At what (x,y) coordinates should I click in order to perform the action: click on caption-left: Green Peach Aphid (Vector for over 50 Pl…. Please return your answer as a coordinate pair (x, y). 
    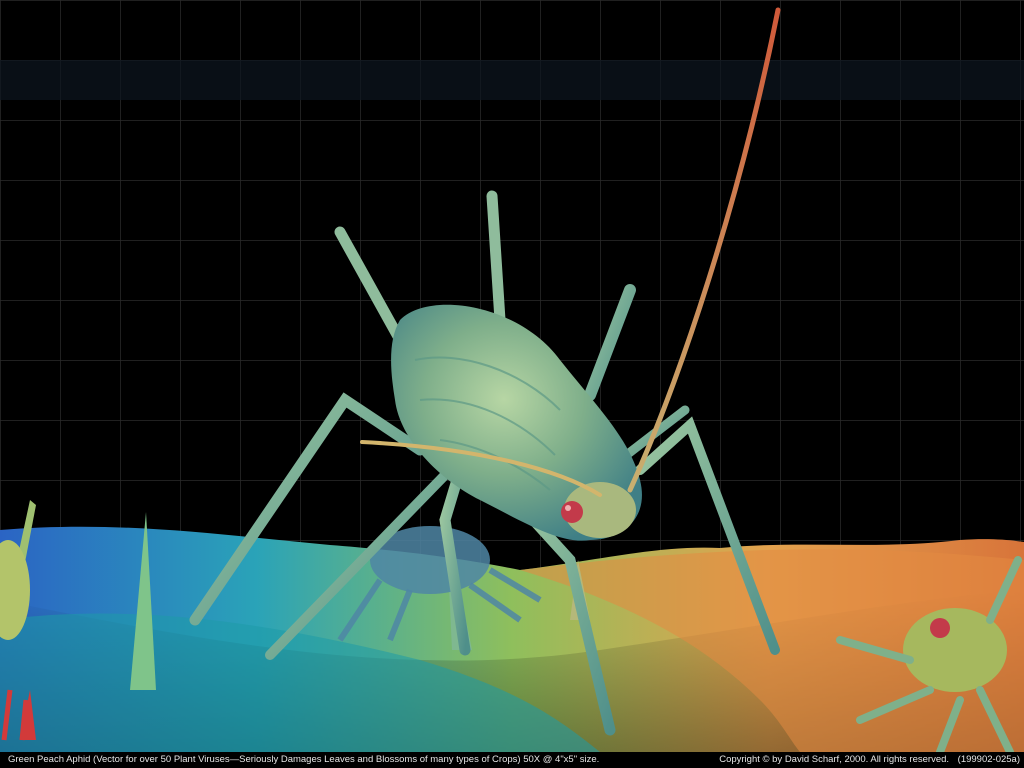
    Looking at the image, I should click on (303, 760).